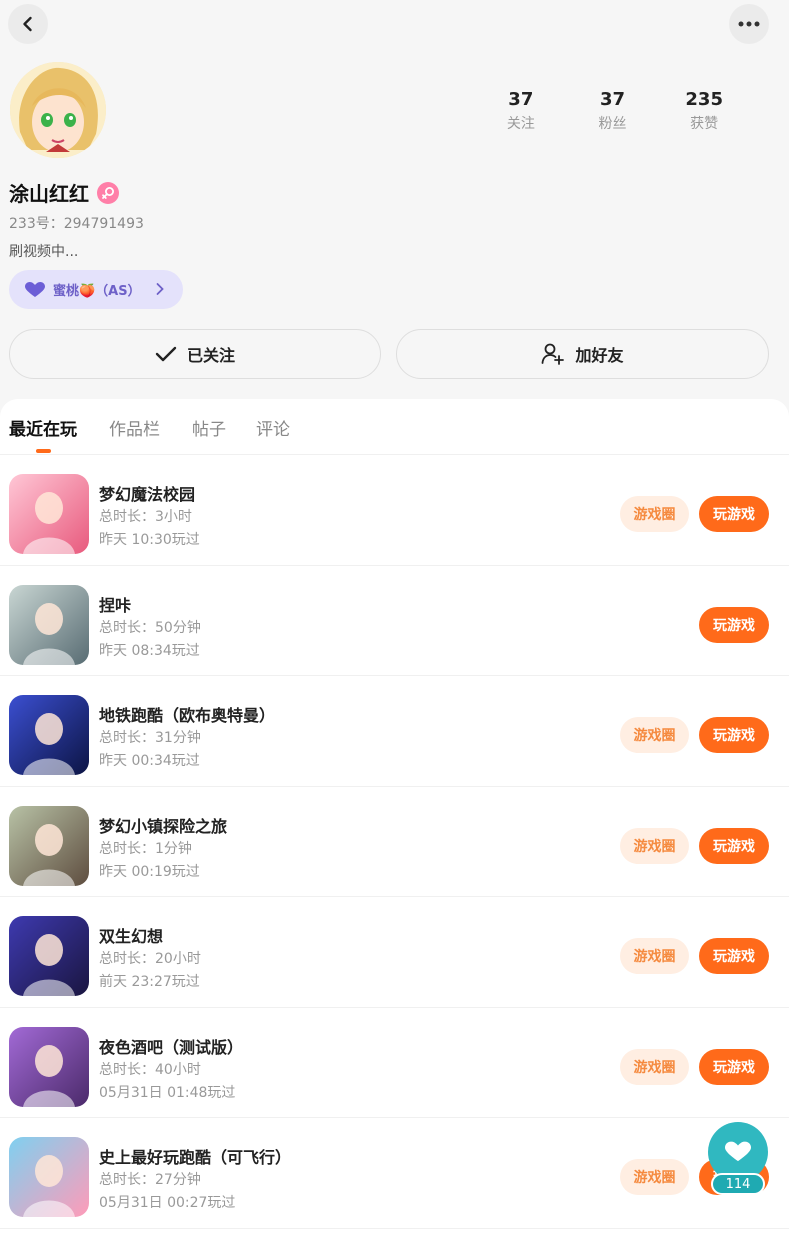 This screenshot has width=789, height=1246. I want to click on followed-button: 已关注, so click(195, 354).